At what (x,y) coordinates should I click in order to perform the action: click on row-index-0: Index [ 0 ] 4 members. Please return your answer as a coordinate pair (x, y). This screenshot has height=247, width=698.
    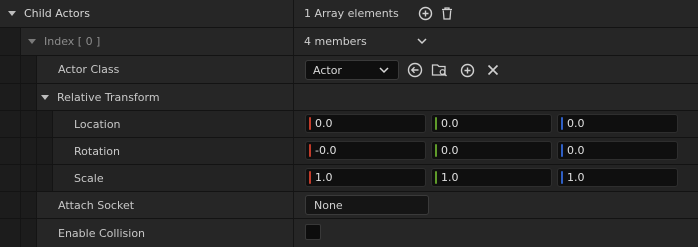
    Looking at the image, I should click on (349, 41).